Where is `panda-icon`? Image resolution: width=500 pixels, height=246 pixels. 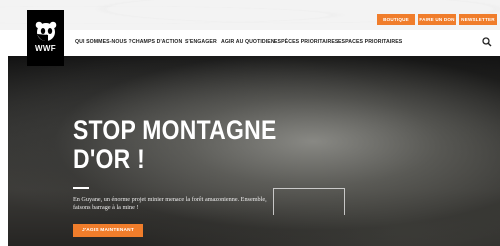 panda-icon is located at coordinates (45, 31).